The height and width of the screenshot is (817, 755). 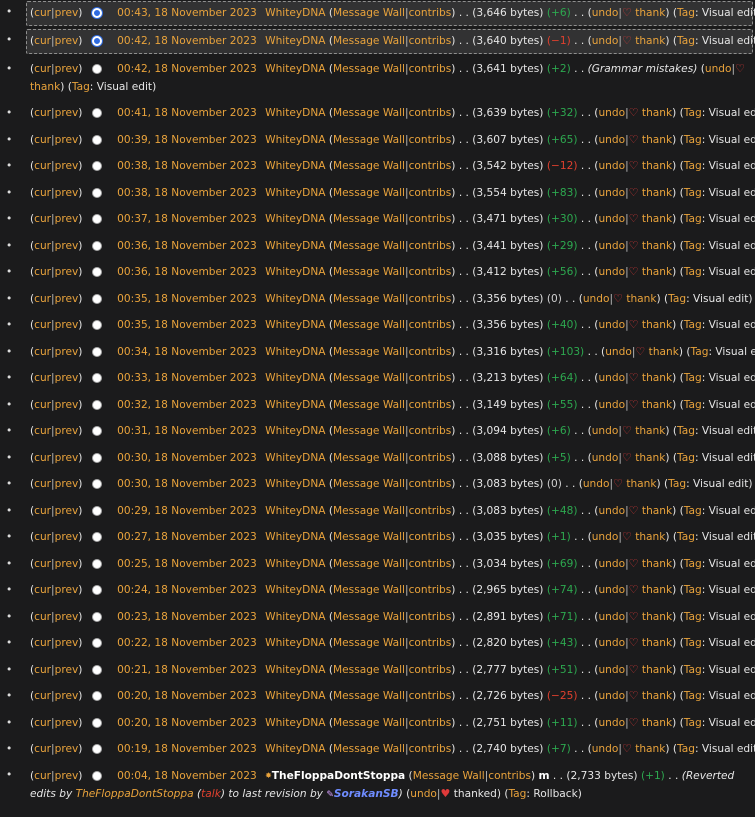 I want to click on revision-date-link: 00:30, 18 November 2023, so click(x=187, y=458).